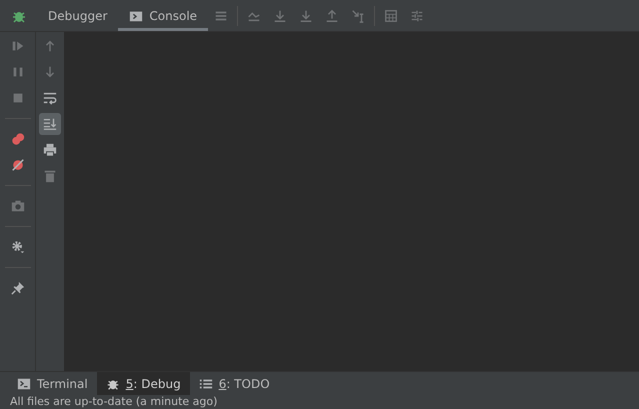 Image resolution: width=639 pixels, height=409 pixels. What do you see at coordinates (52, 383) in the screenshot?
I see `tool-window-tab: Terminal` at bounding box center [52, 383].